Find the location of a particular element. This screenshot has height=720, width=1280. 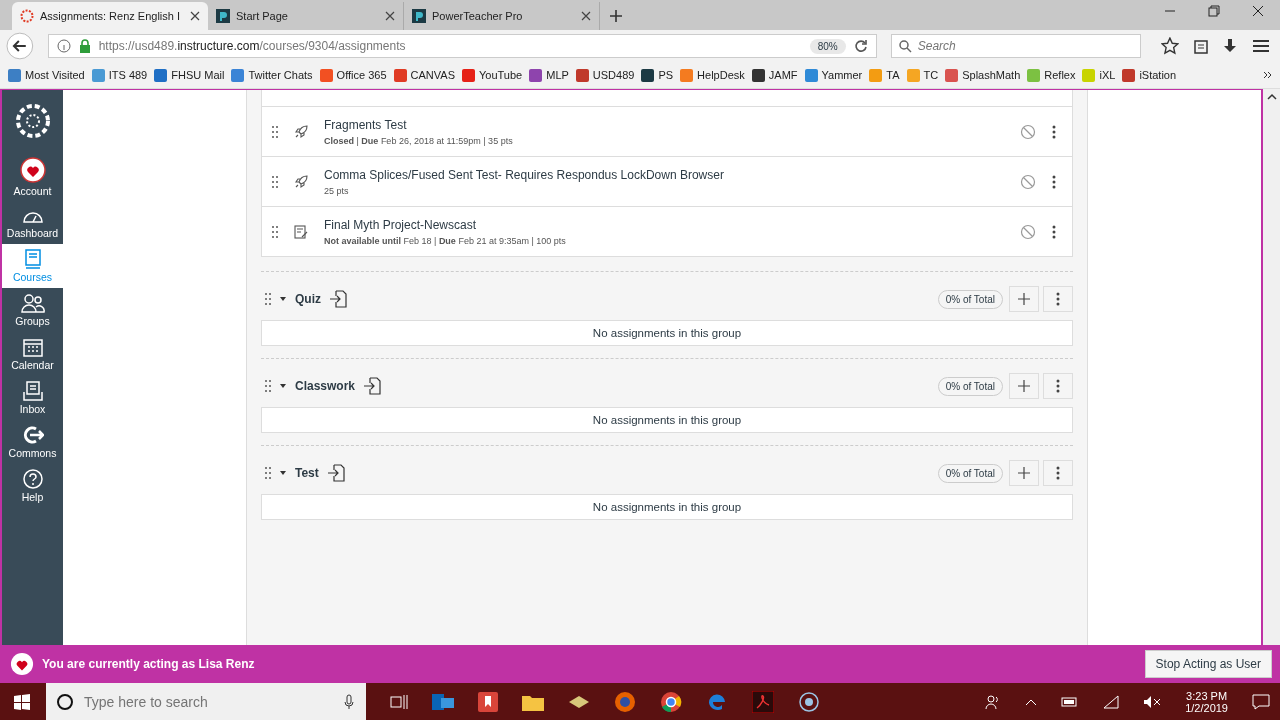

clock-time: 3:23 PM is located at coordinates (1207, 695).